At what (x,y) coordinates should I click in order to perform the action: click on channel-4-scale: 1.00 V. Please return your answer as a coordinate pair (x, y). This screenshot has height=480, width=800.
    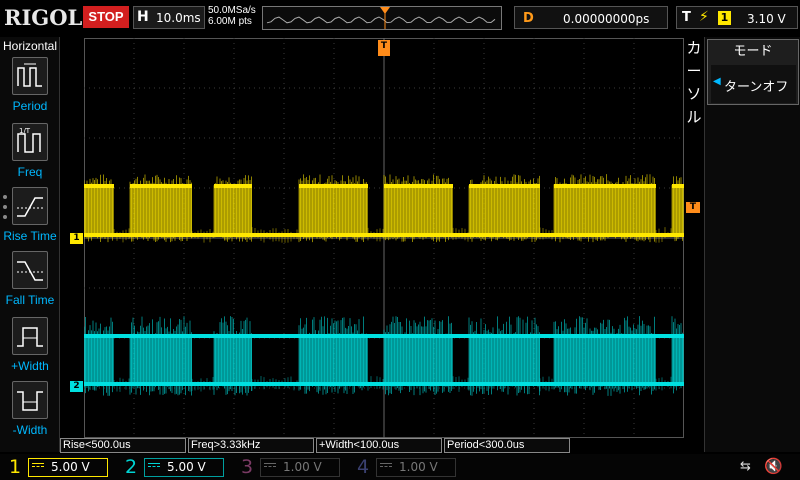
    Looking at the image, I should click on (416, 467).